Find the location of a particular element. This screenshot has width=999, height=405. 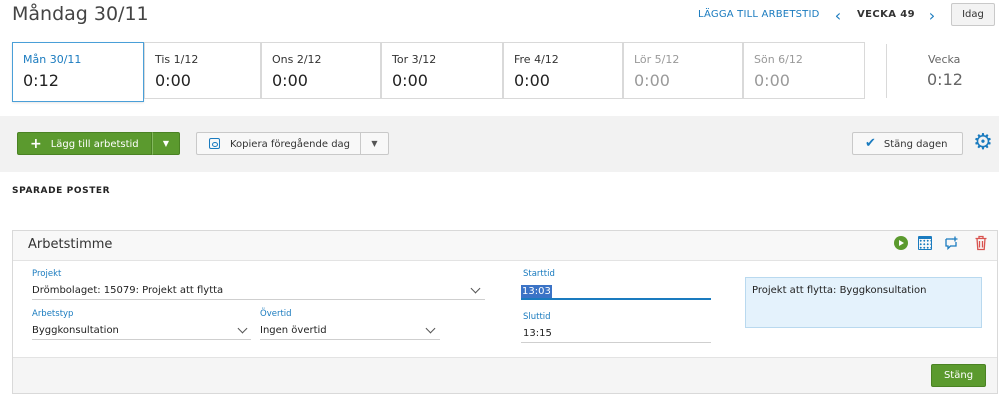

close-day-label: Stäng dagen is located at coordinates (915, 144).